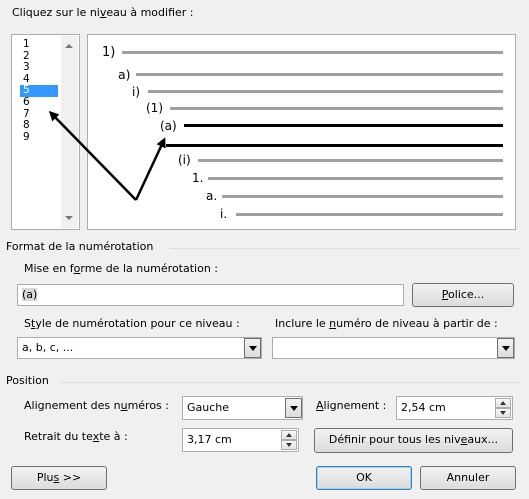 The width and height of the screenshot is (529, 499). I want to click on position-section-divider, so click(290, 382).